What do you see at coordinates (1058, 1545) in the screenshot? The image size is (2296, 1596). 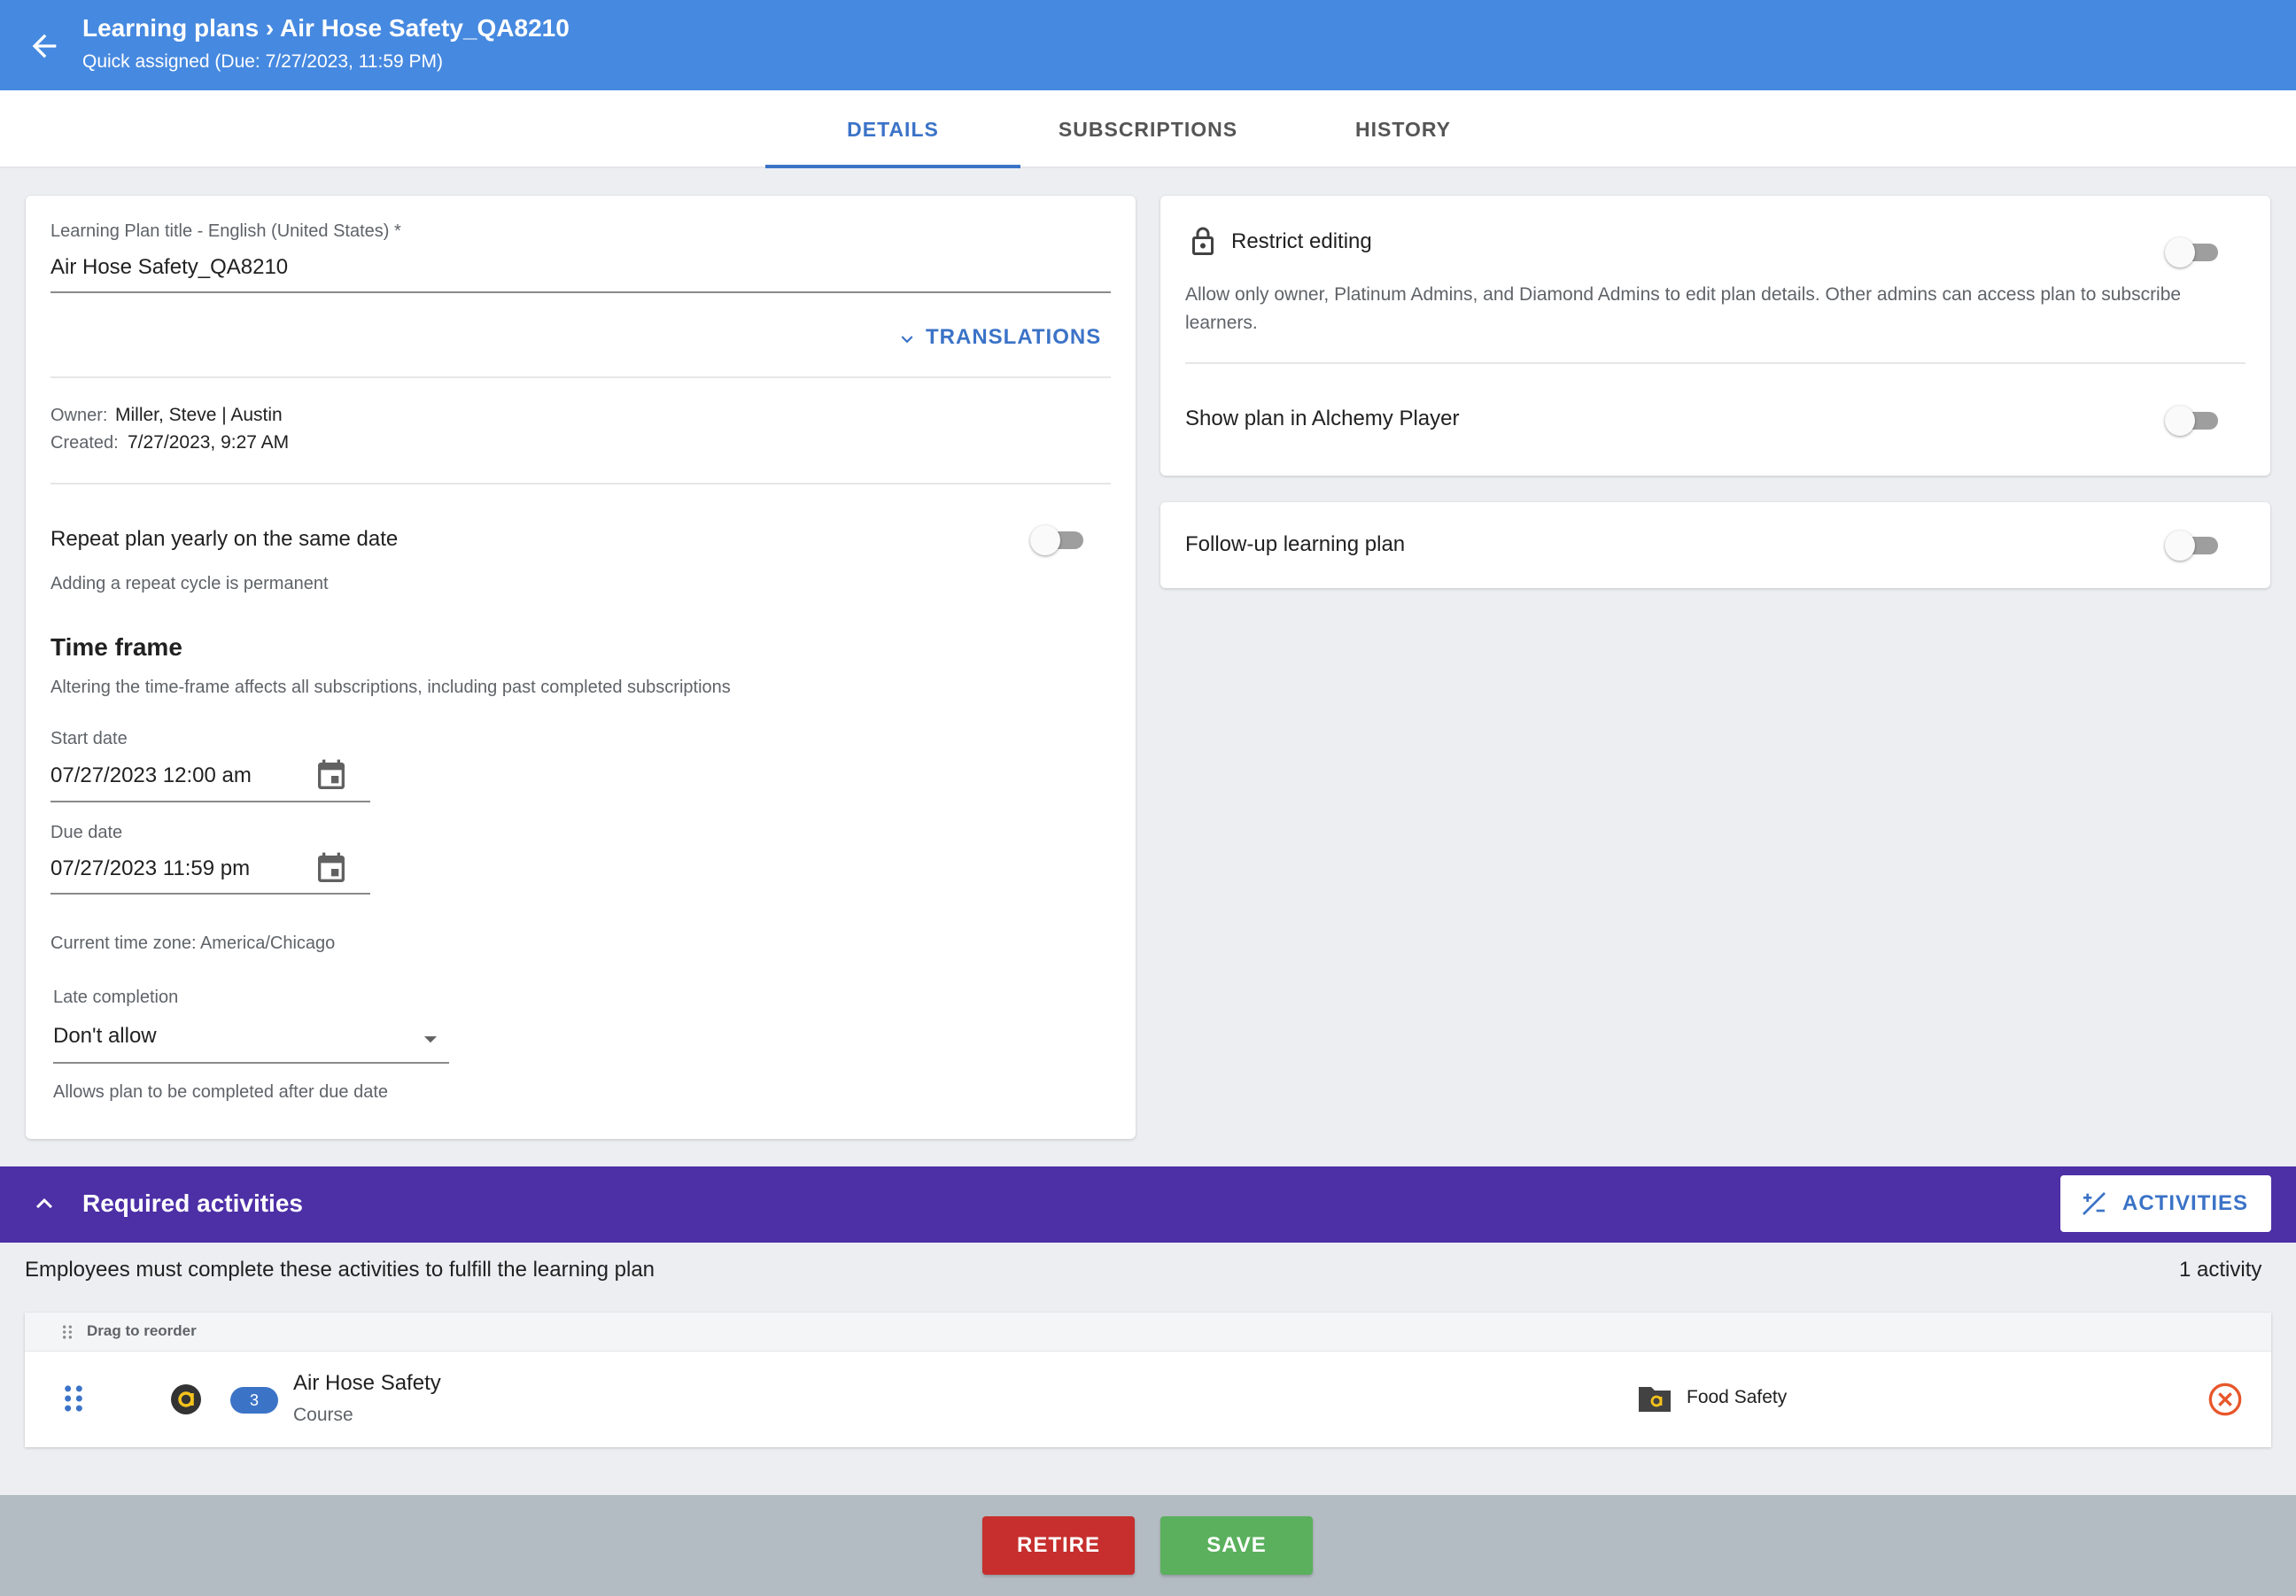 I see `retire-button: RETIRE` at bounding box center [1058, 1545].